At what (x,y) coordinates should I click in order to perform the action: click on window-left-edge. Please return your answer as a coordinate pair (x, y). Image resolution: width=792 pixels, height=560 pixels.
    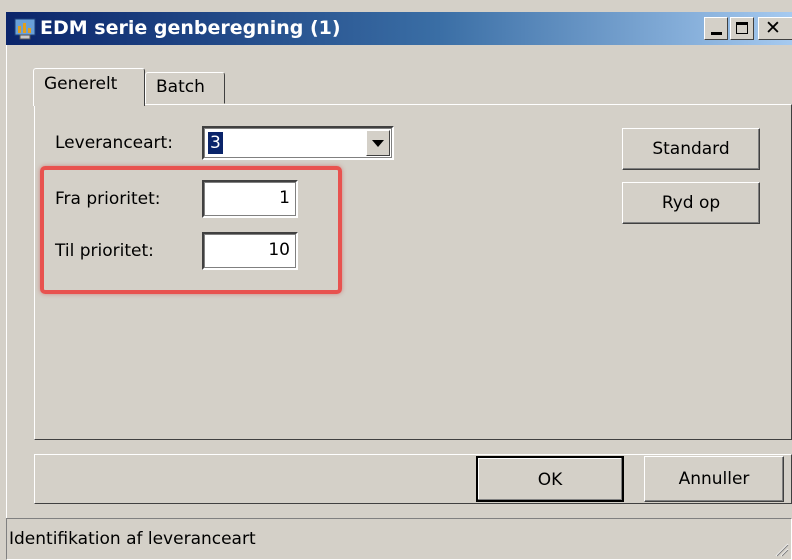
    Looking at the image, I should click on (3, 286).